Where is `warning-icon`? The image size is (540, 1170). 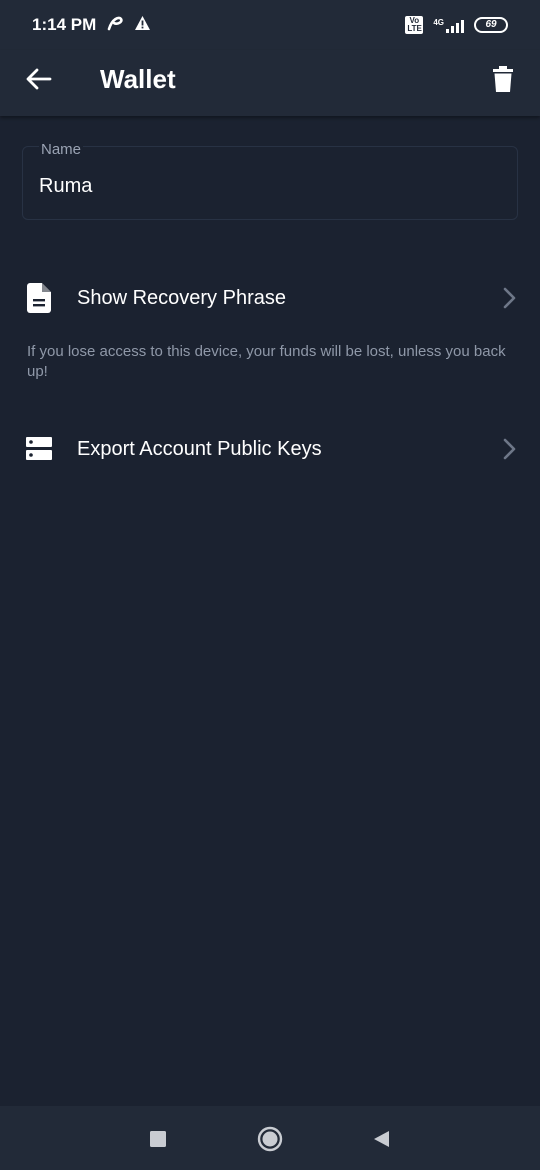 warning-icon is located at coordinates (142, 25).